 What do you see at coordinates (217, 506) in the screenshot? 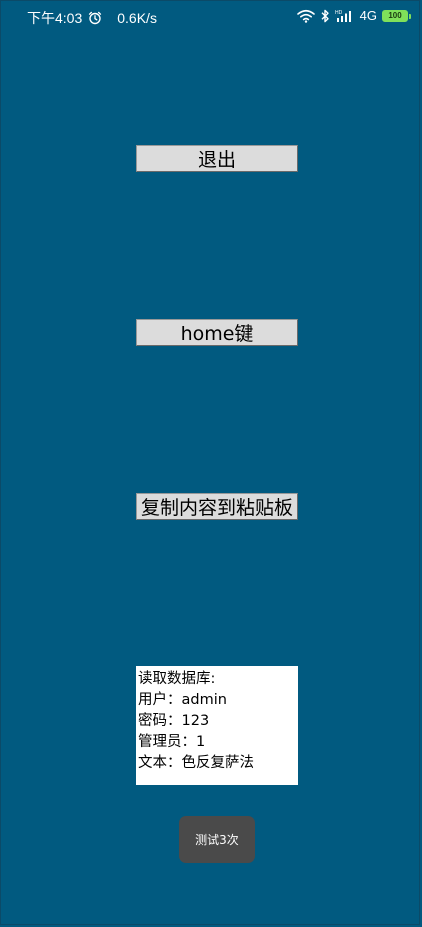
I see `copy-to-clipboard-button: 复制内容到粘贴板` at bounding box center [217, 506].